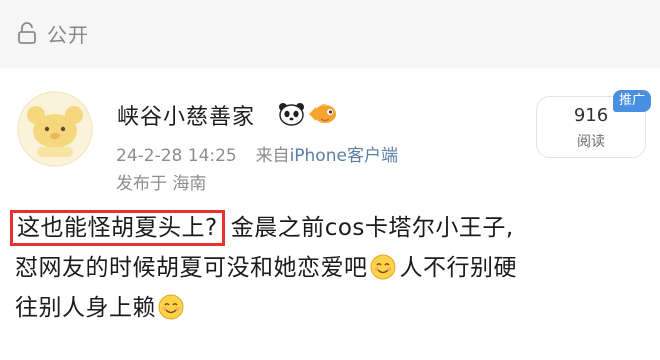 Image resolution: width=660 pixels, height=360 pixels. I want to click on post-location: 发布于 海南, so click(161, 184).